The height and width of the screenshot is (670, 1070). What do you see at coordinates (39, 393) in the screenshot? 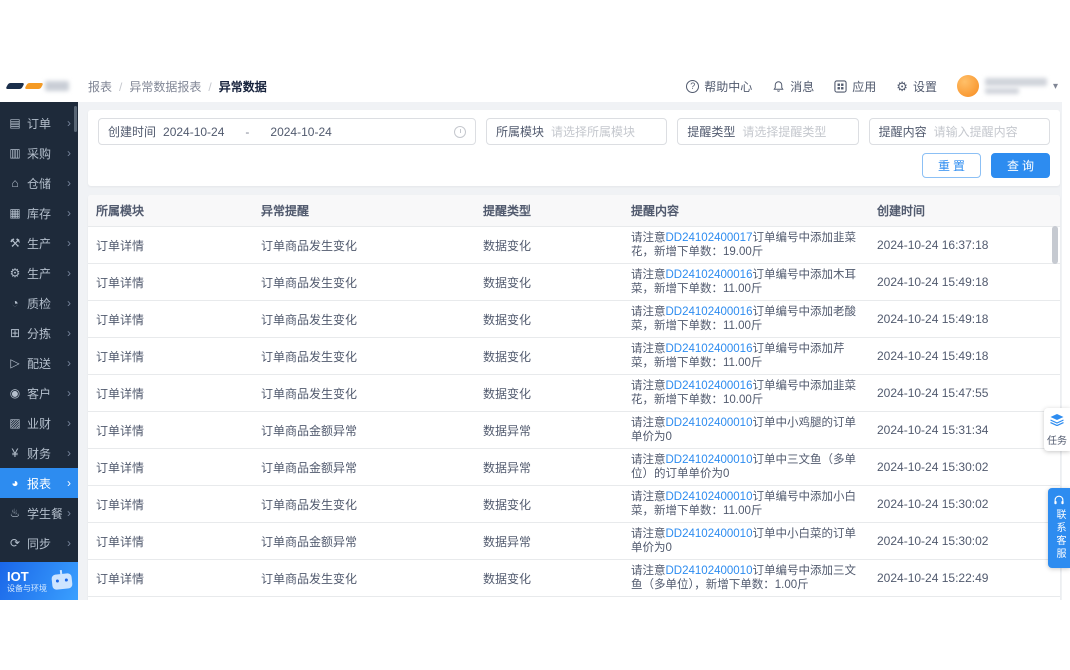
I see `sidebar-item: ◉ 客户` at bounding box center [39, 393].